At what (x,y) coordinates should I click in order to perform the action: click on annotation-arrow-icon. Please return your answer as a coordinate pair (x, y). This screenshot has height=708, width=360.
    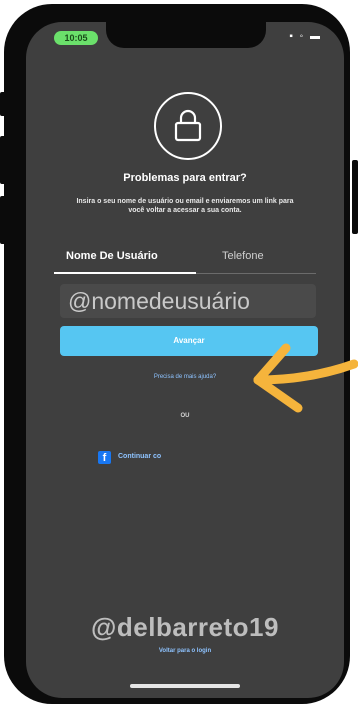
    Looking at the image, I should click on (305, 378).